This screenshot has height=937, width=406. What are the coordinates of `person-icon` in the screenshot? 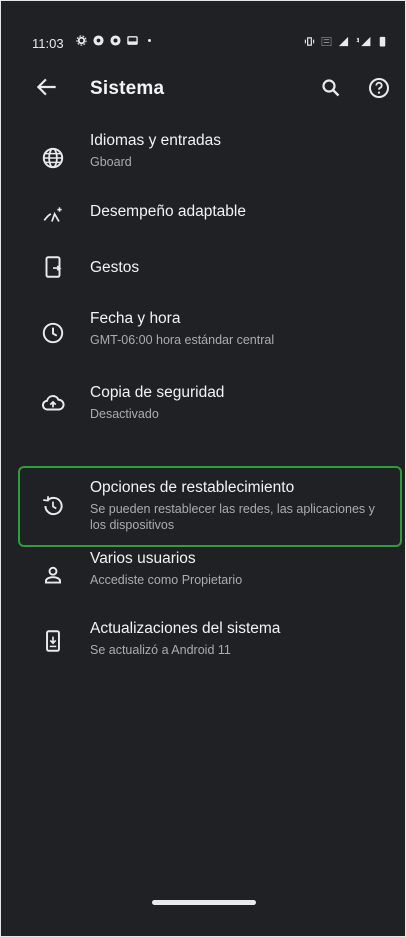 It's located at (53, 575).